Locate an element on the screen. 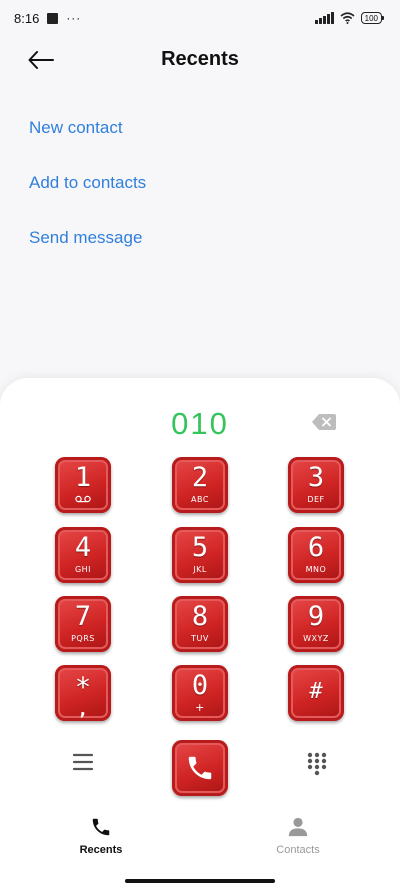  key-letters: + is located at coordinates (200, 707).